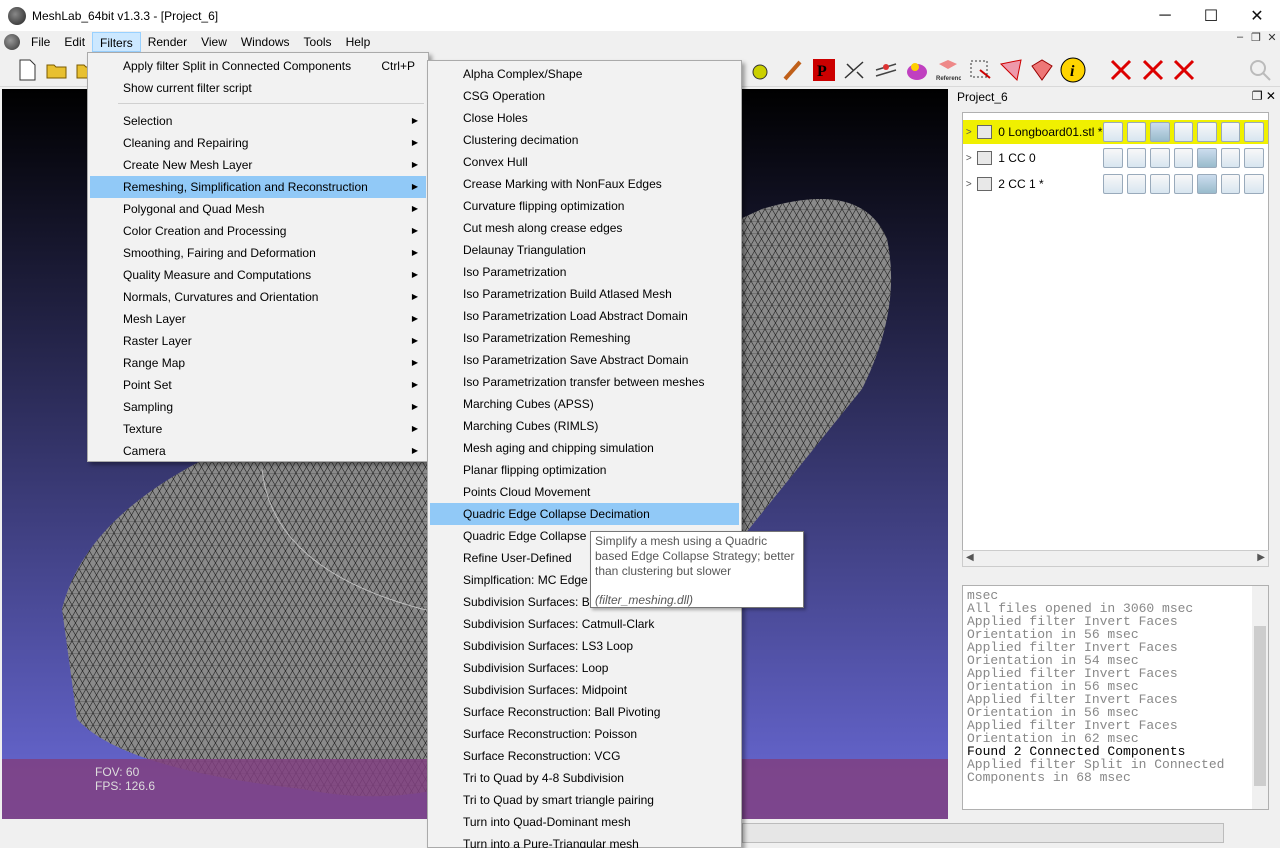  Describe the element at coordinates (57, 70) in the screenshot. I see `open-folder-icon` at that location.